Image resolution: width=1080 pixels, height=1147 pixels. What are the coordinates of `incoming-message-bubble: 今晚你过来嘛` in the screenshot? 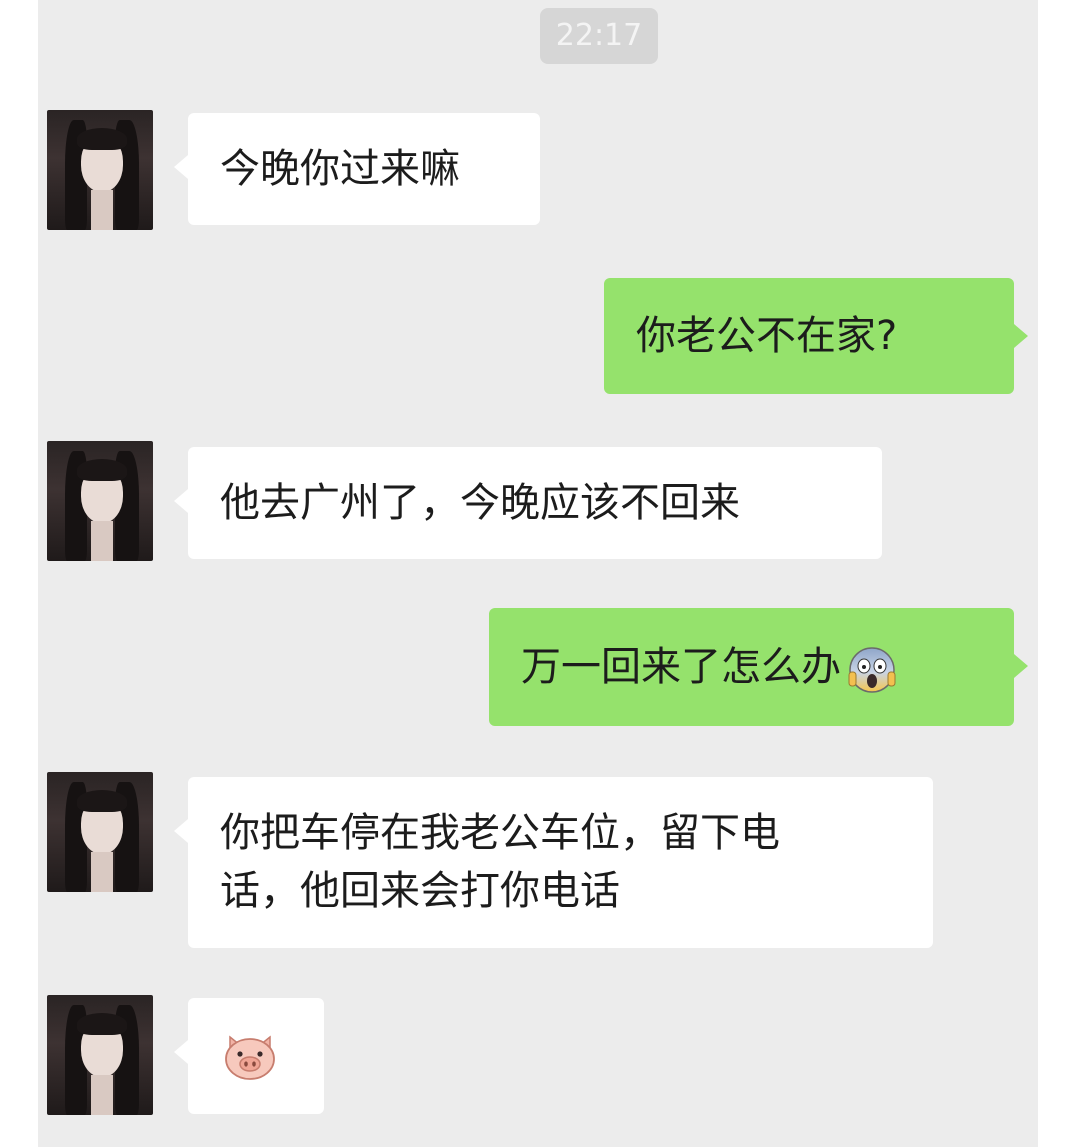 It's located at (357, 169).